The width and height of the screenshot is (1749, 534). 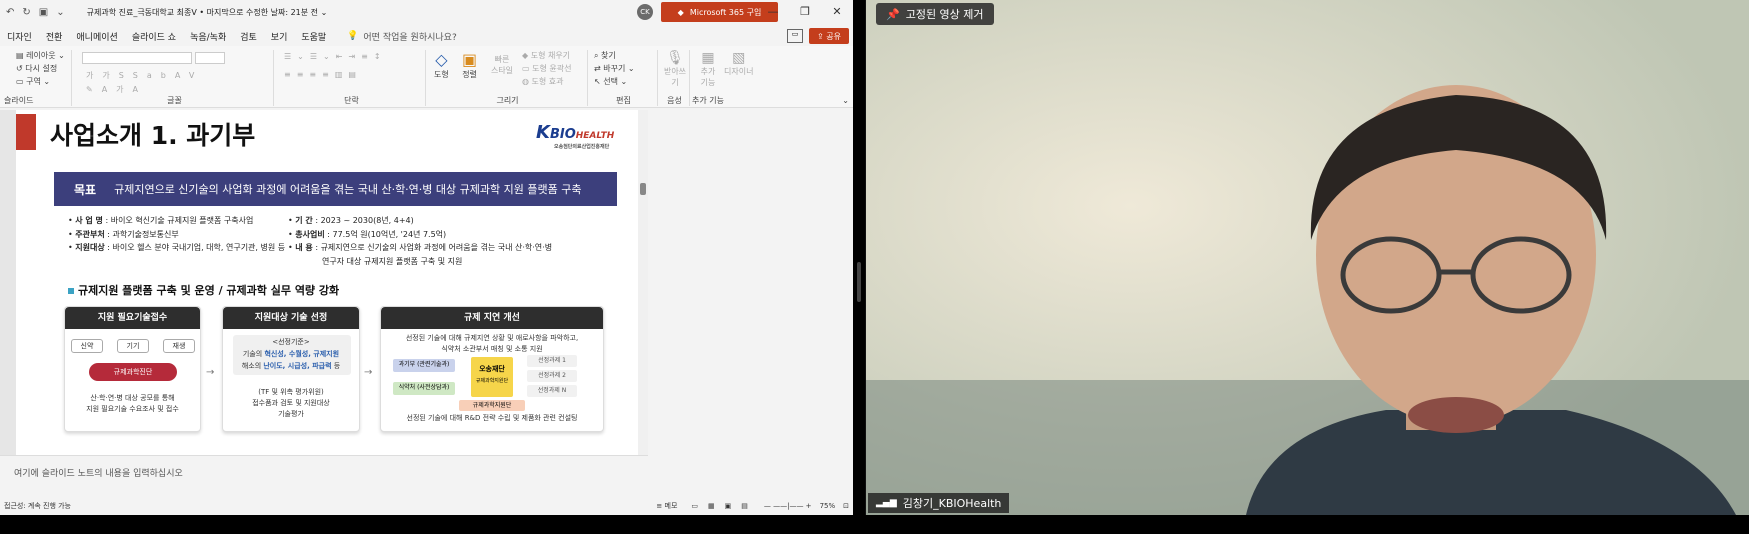 What do you see at coordinates (54, 36) in the screenshot?
I see `tab-transitions: 전환` at bounding box center [54, 36].